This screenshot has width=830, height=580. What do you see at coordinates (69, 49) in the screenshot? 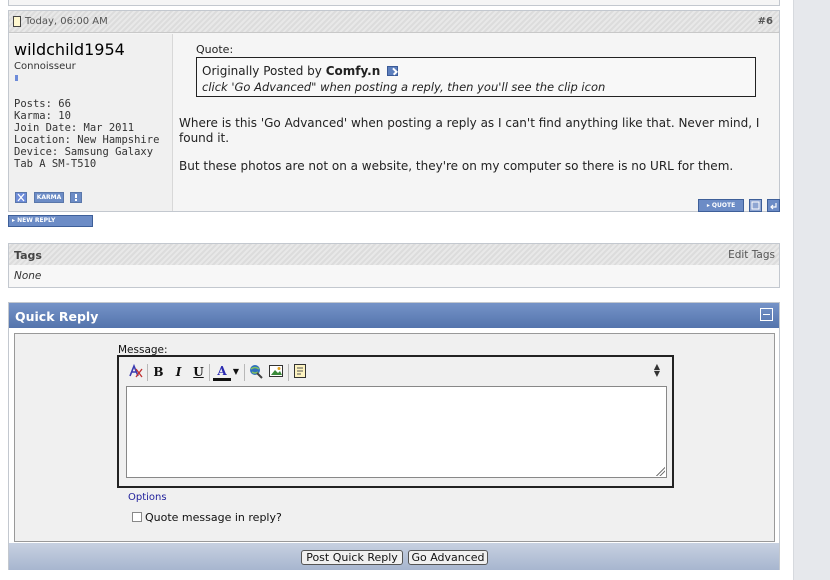
I see `username-link: wildchild1954` at bounding box center [69, 49].